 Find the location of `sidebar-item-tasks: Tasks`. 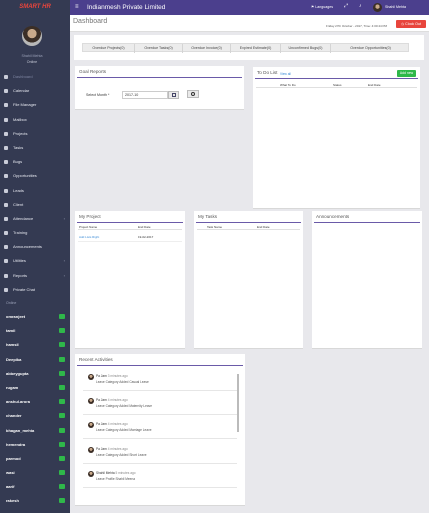

sidebar-item-tasks: Tasks is located at coordinates (35, 148).